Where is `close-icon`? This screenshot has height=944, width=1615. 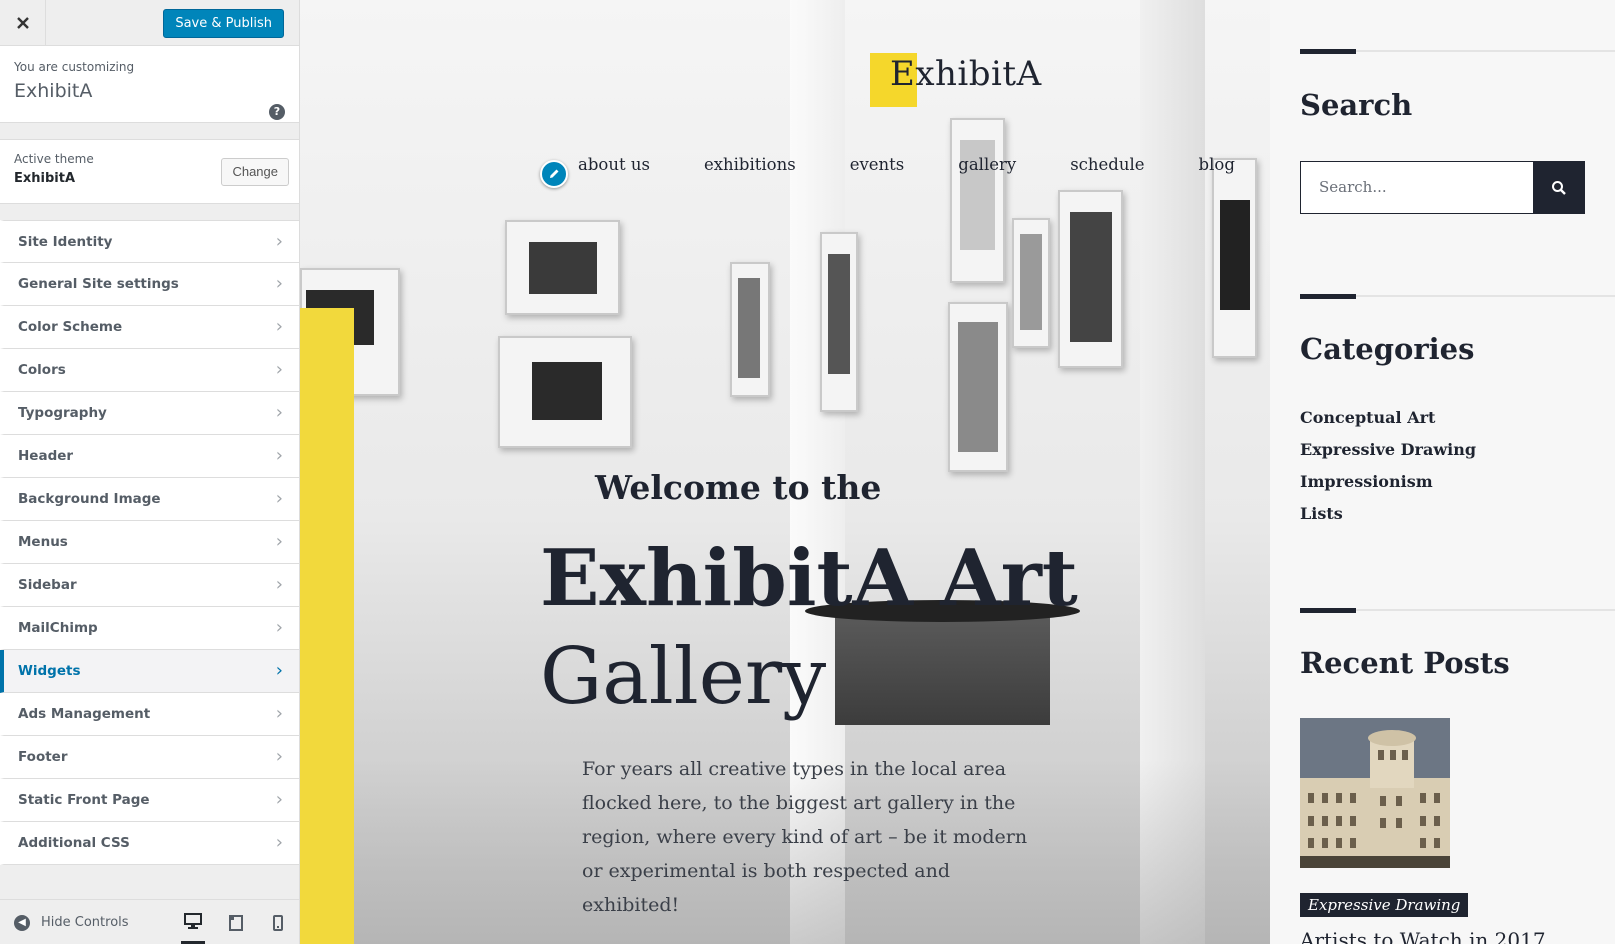 close-icon is located at coordinates (22, 23).